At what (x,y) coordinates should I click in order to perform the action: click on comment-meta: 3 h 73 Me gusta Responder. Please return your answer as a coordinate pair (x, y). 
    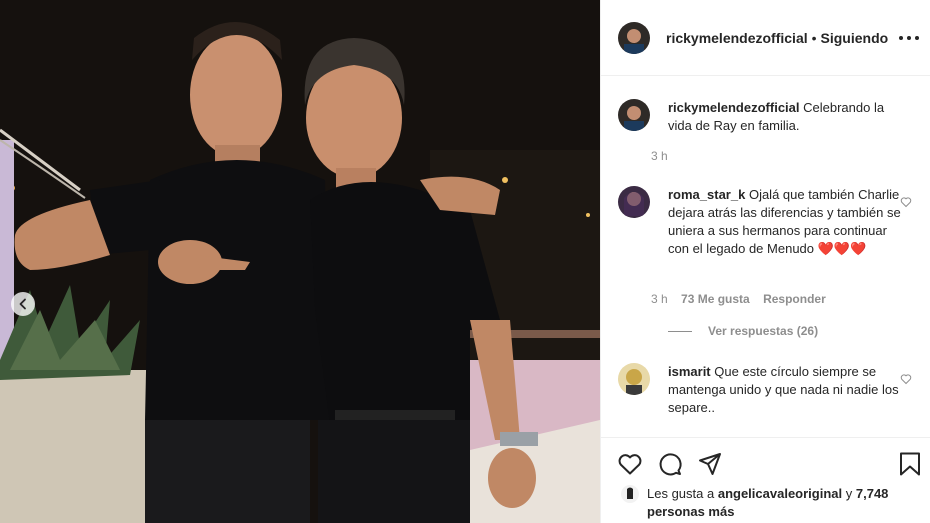
    Looking at the image, I should click on (743, 299).